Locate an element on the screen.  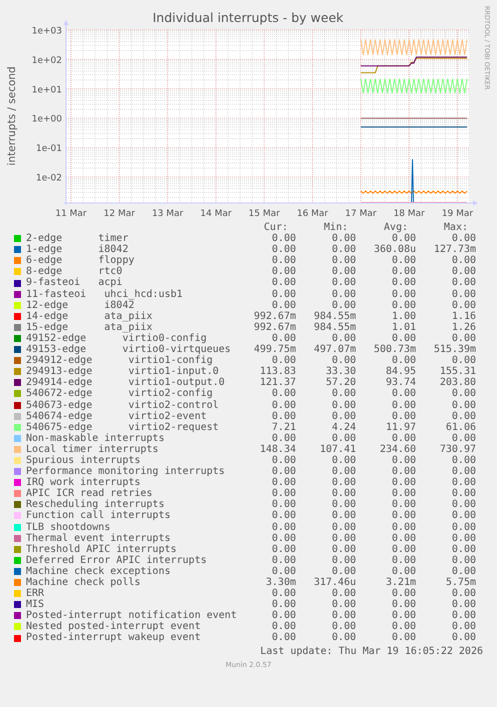
tick-label: 13 Mar is located at coordinates (168, 214).